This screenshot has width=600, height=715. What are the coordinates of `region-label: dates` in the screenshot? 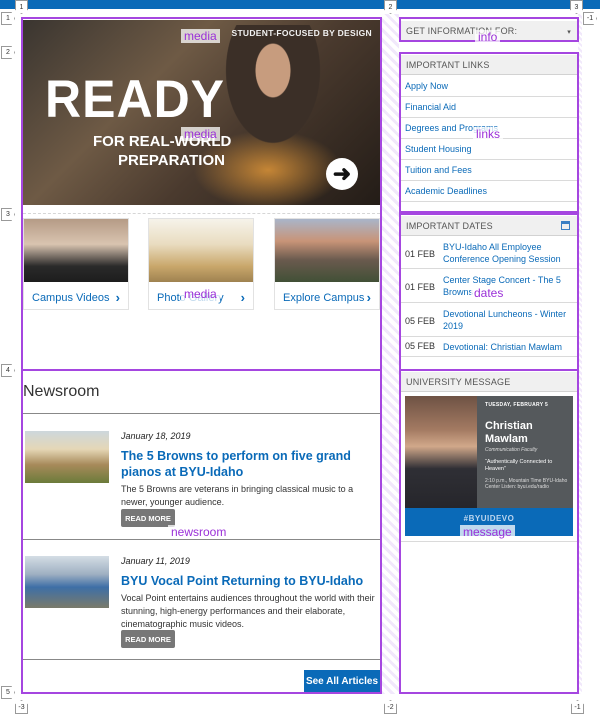 It's located at (489, 293).